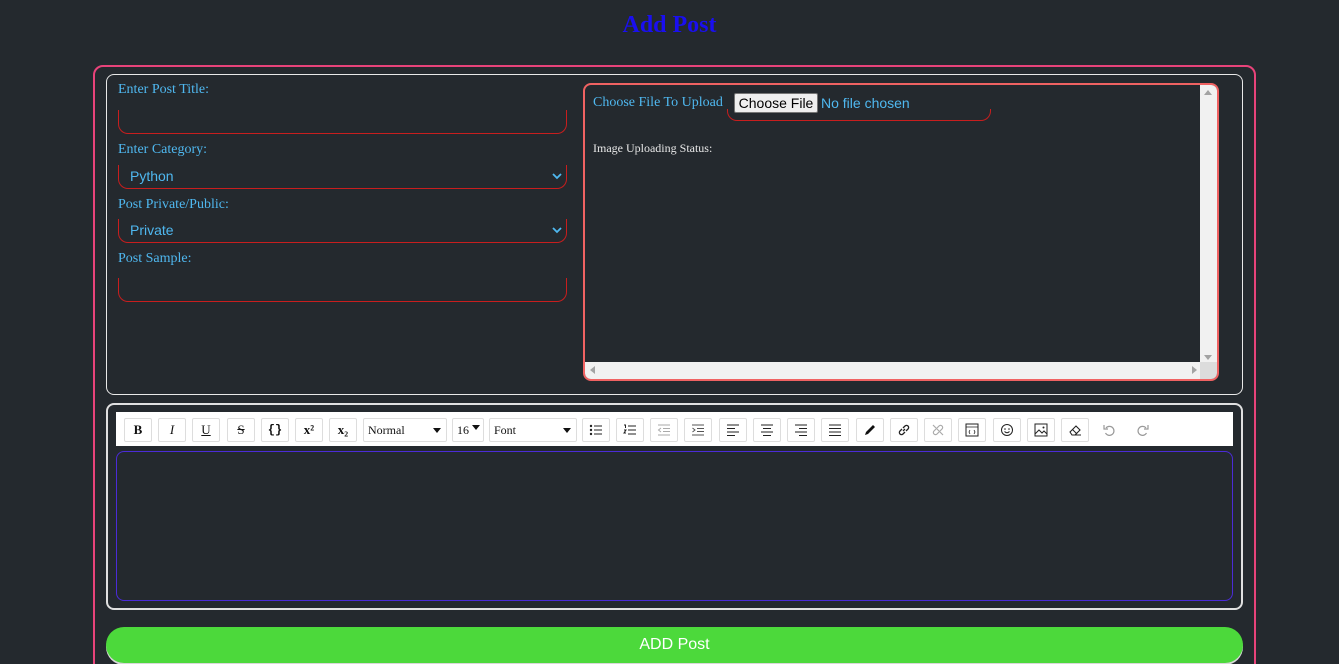  Describe the element at coordinates (386, 430) in the screenshot. I see `format-select-value: Normal` at that location.